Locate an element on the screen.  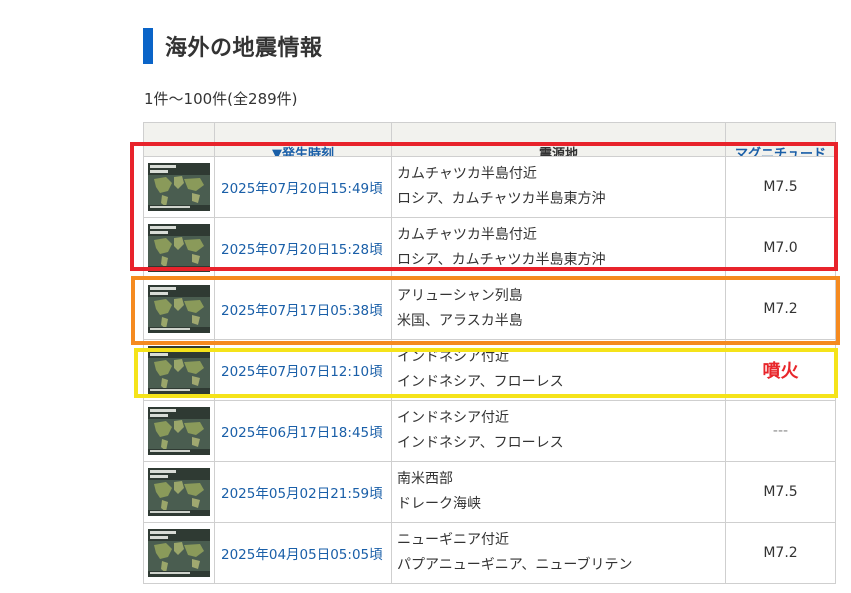
header-magnitude-label: マグニチュード is located at coordinates (780, 152).